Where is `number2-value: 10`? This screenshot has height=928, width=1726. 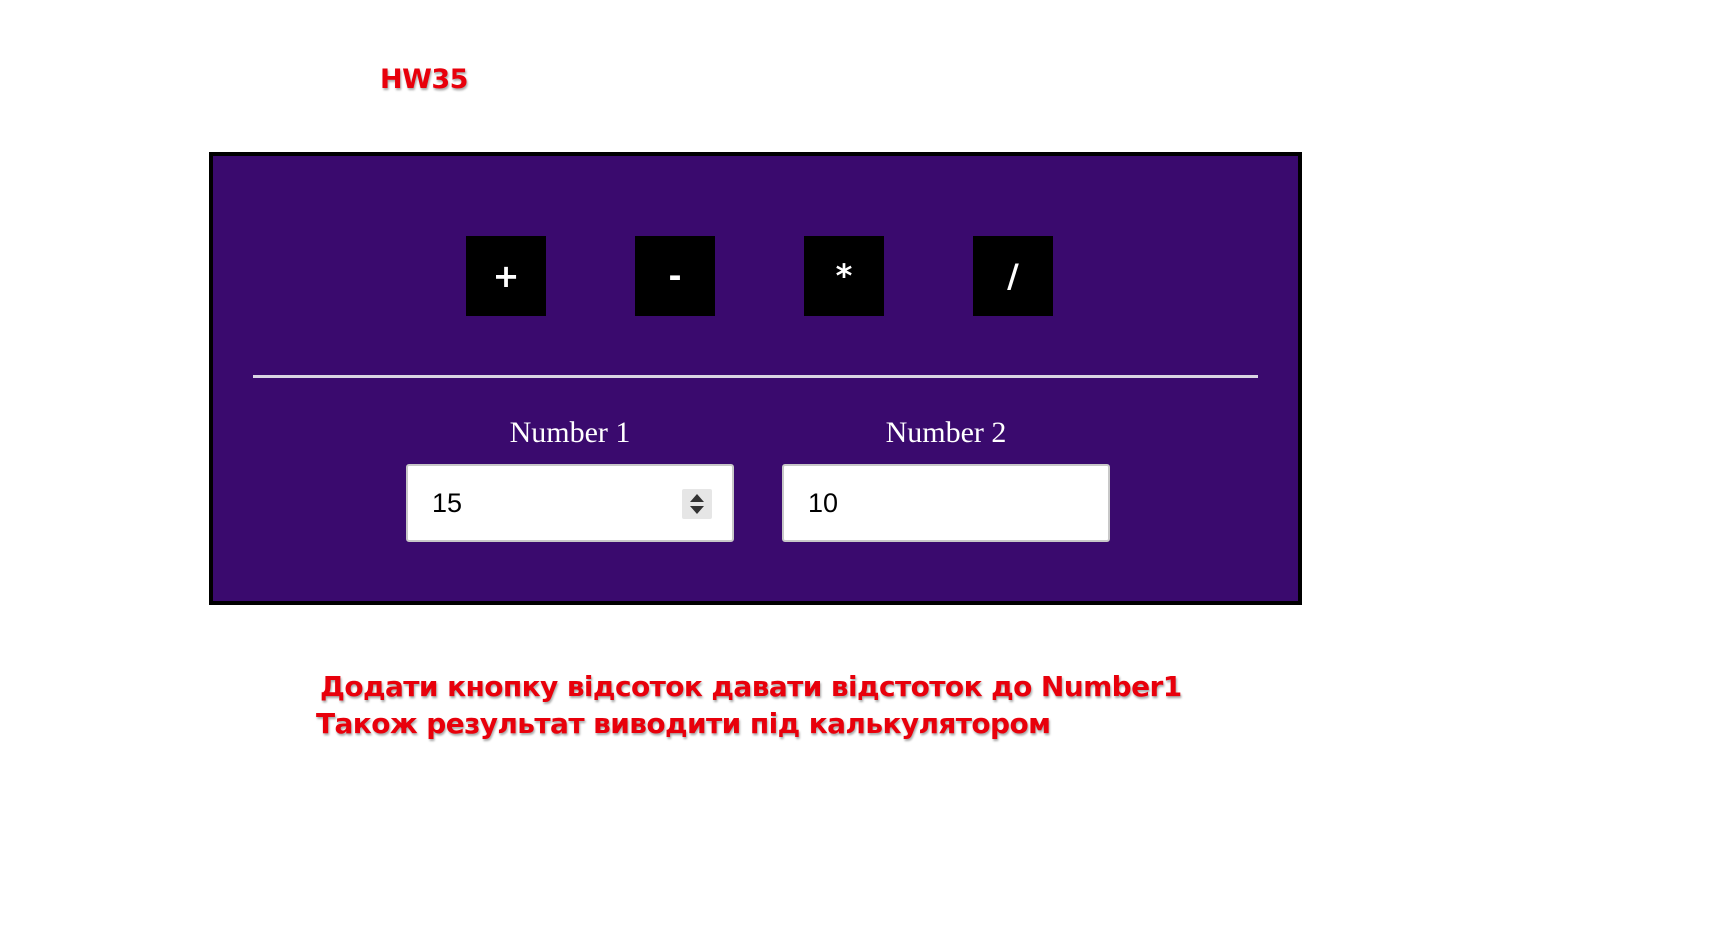
number2-value: 10 is located at coordinates (823, 503).